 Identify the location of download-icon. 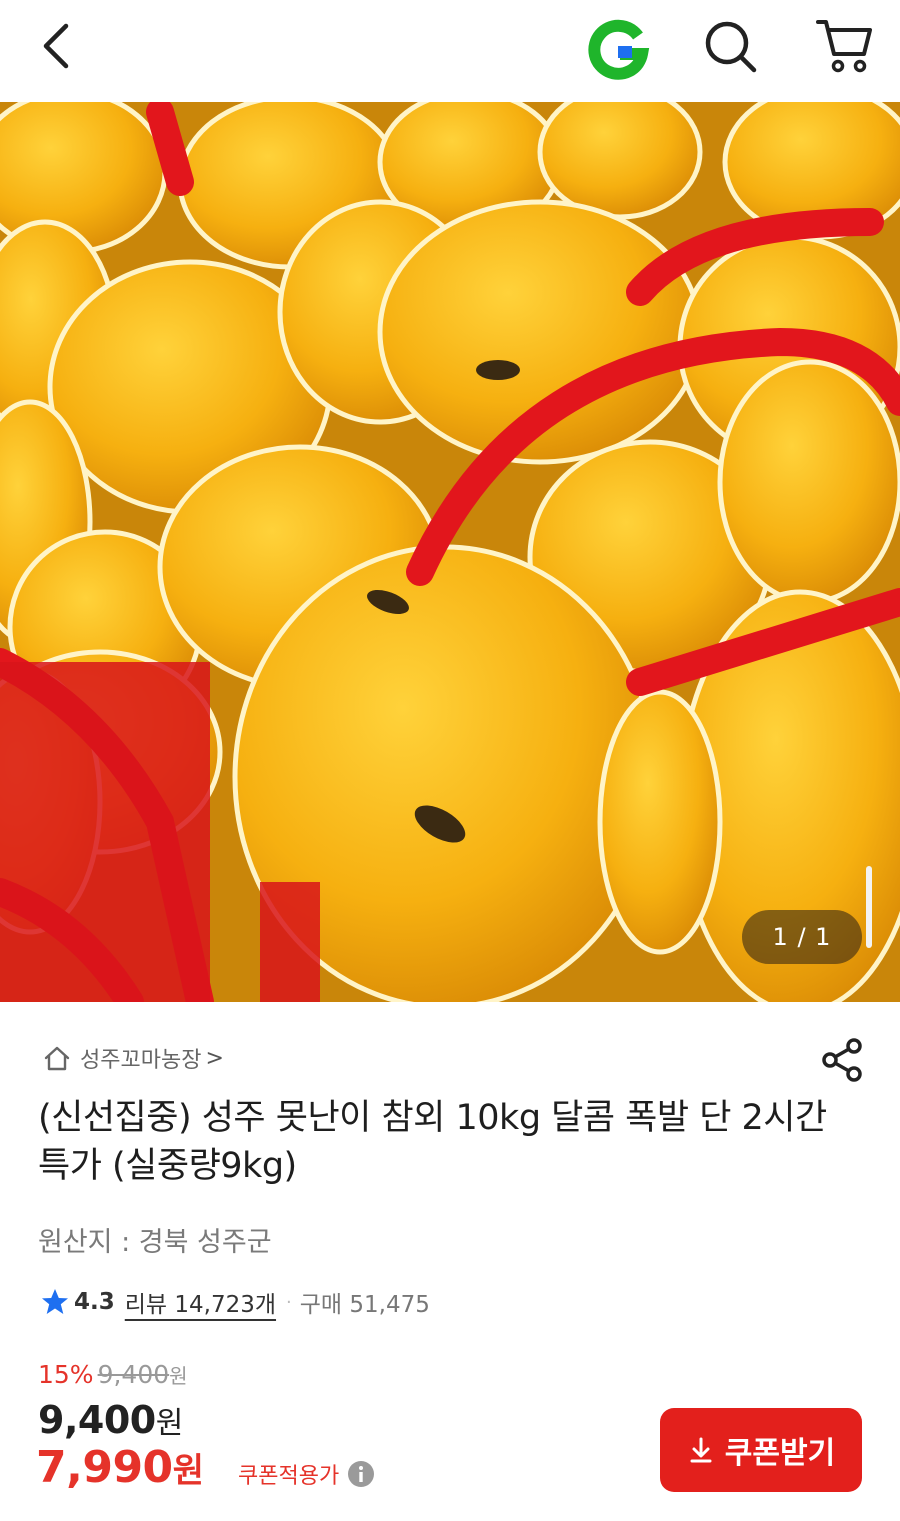
(701, 1450).